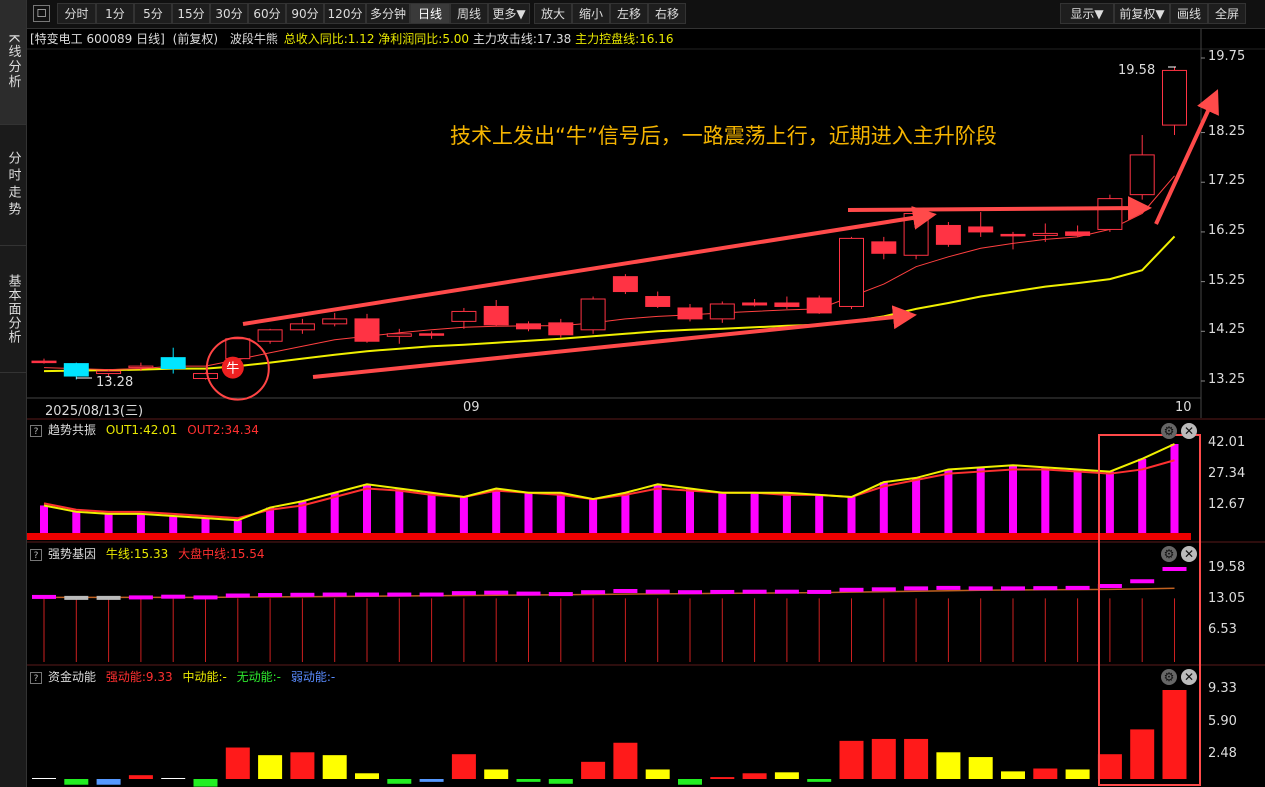  What do you see at coordinates (232, 369) in the screenshot?
I see `bull-signal-text: 牛` at bounding box center [232, 369].